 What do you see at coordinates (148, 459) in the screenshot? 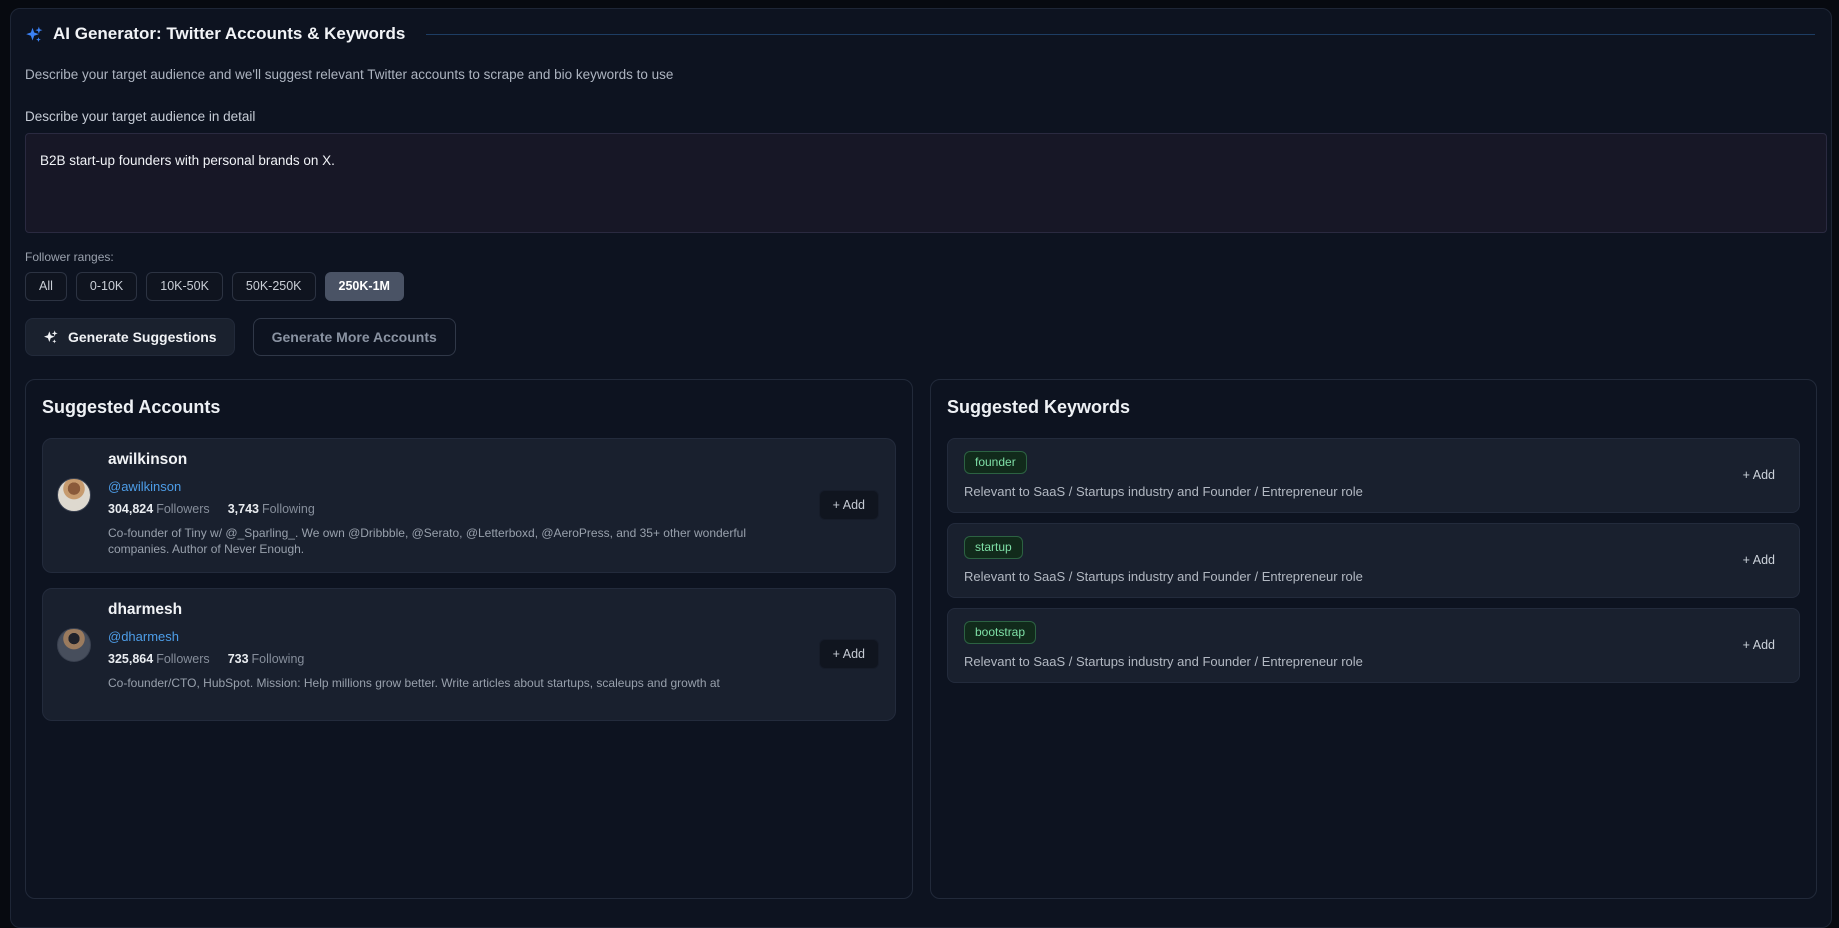
I see `account-name: awilkinson` at bounding box center [148, 459].